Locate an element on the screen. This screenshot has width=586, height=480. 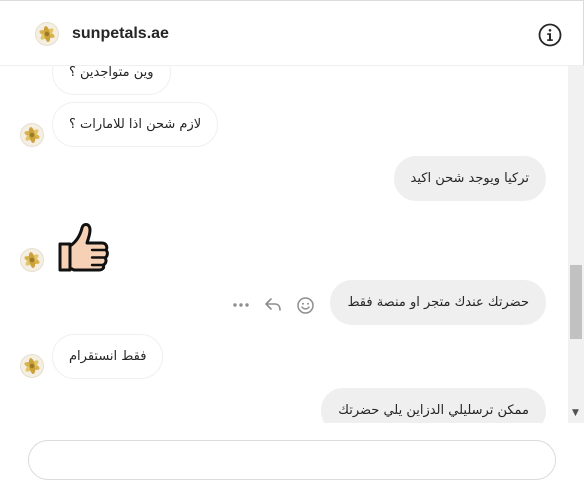
message-composer is located at coordinates (292, 460).